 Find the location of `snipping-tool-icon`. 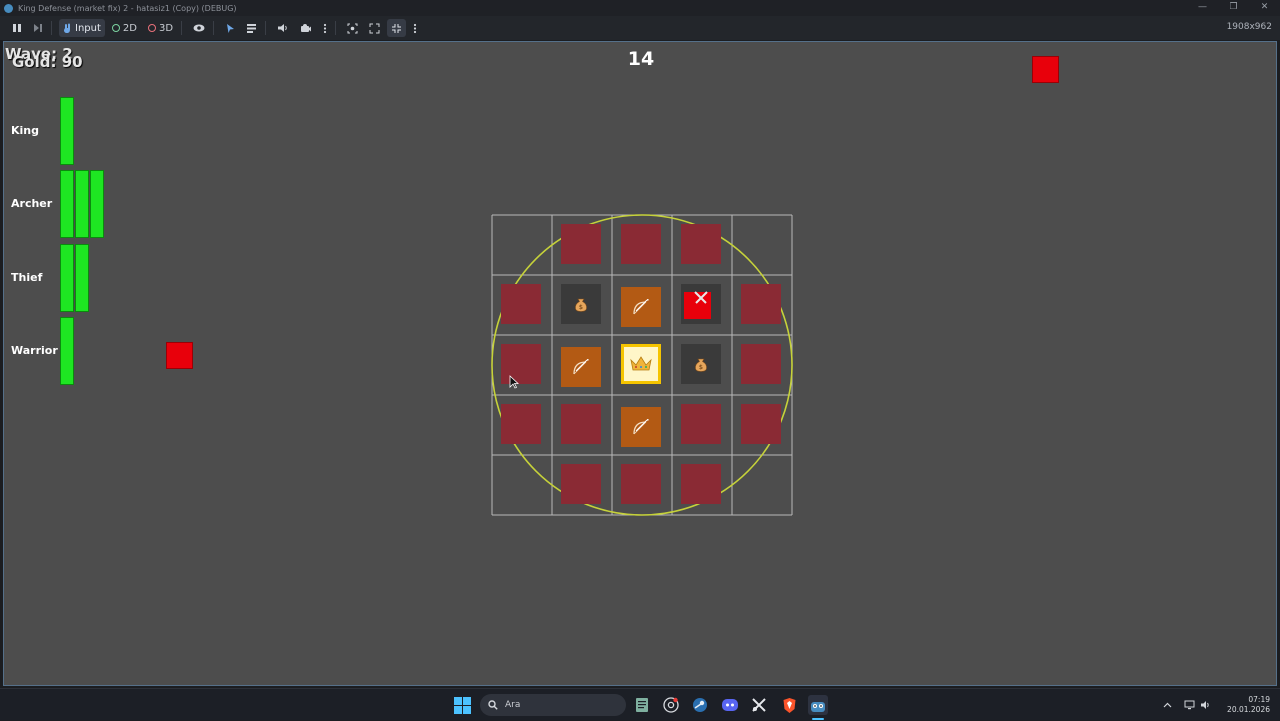

snipping-tool-icon is located at coordinates (759, 705).